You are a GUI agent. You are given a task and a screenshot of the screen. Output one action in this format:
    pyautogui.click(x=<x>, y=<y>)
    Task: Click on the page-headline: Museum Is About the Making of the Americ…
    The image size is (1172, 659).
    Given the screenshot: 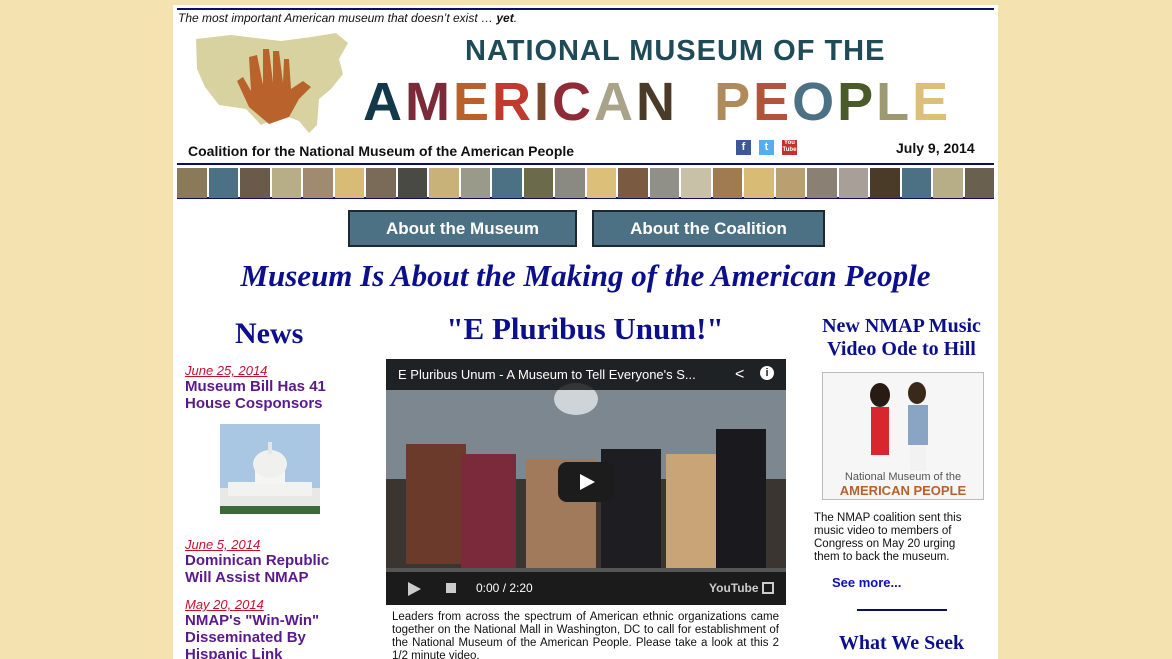 What is the action you would take?
    pyautogui.click(x=585, y=275)
    